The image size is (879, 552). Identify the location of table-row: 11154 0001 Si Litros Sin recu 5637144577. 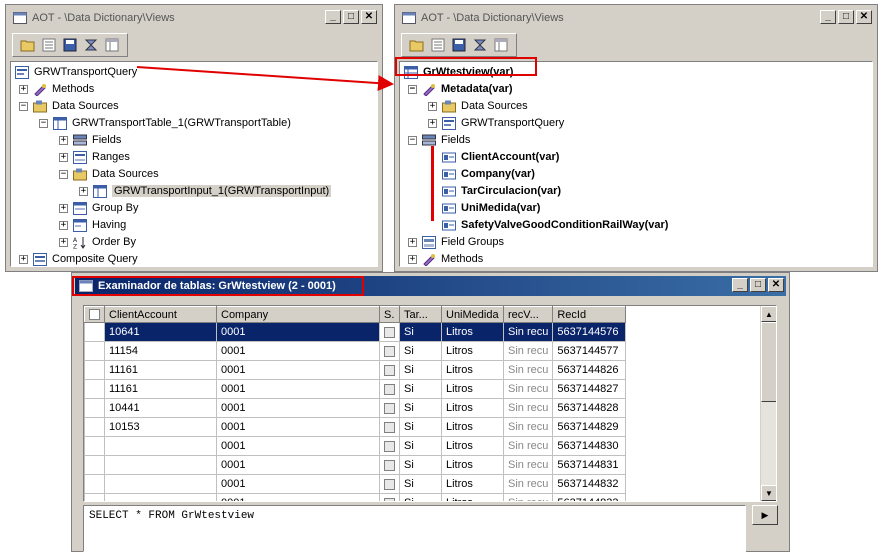
(355, 351).